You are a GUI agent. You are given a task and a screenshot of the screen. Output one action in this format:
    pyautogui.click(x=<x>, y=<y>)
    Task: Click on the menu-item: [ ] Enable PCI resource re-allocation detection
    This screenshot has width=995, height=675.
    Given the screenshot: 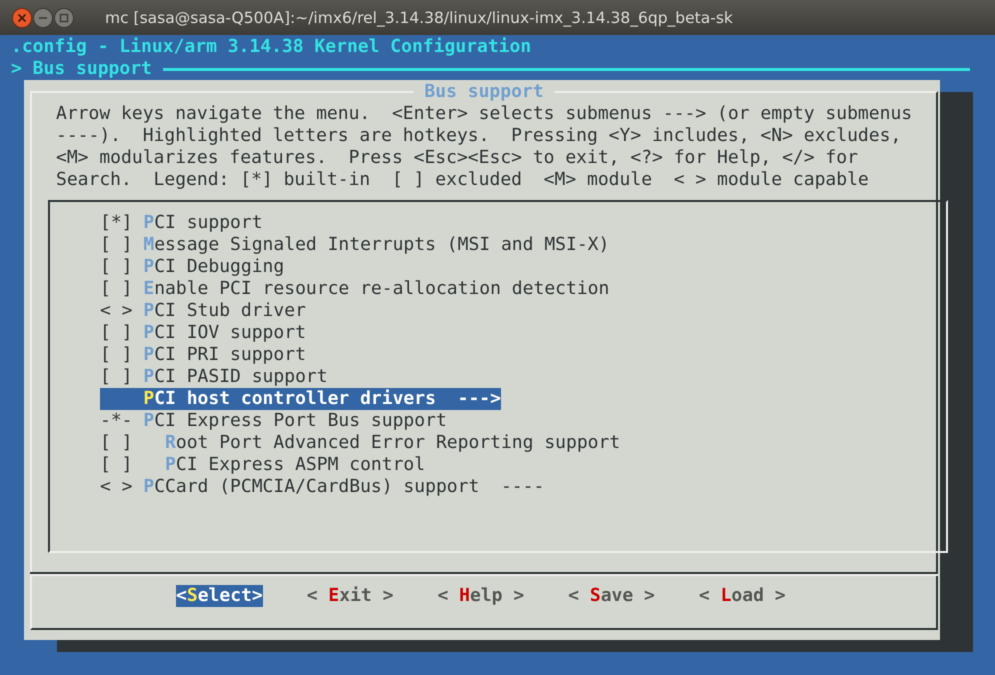 What is the action you would take?
    pyautogui.click(x=355, y=289)
    